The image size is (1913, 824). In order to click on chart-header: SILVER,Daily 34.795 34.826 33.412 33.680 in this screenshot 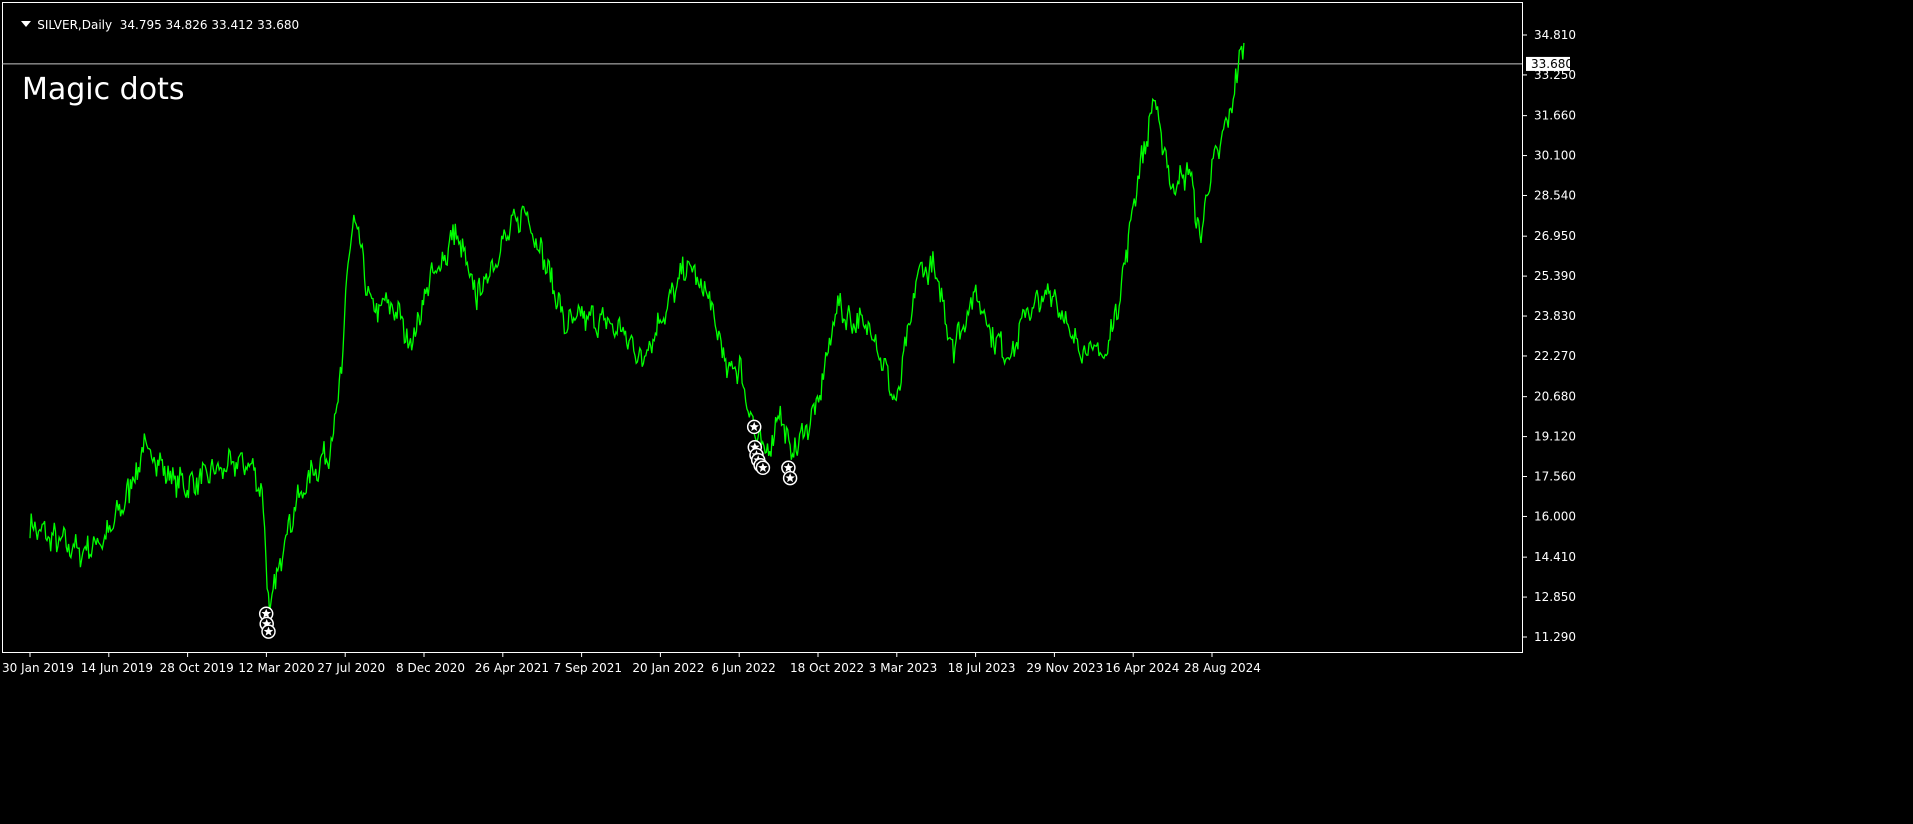, I will do `click(152, 25)`.